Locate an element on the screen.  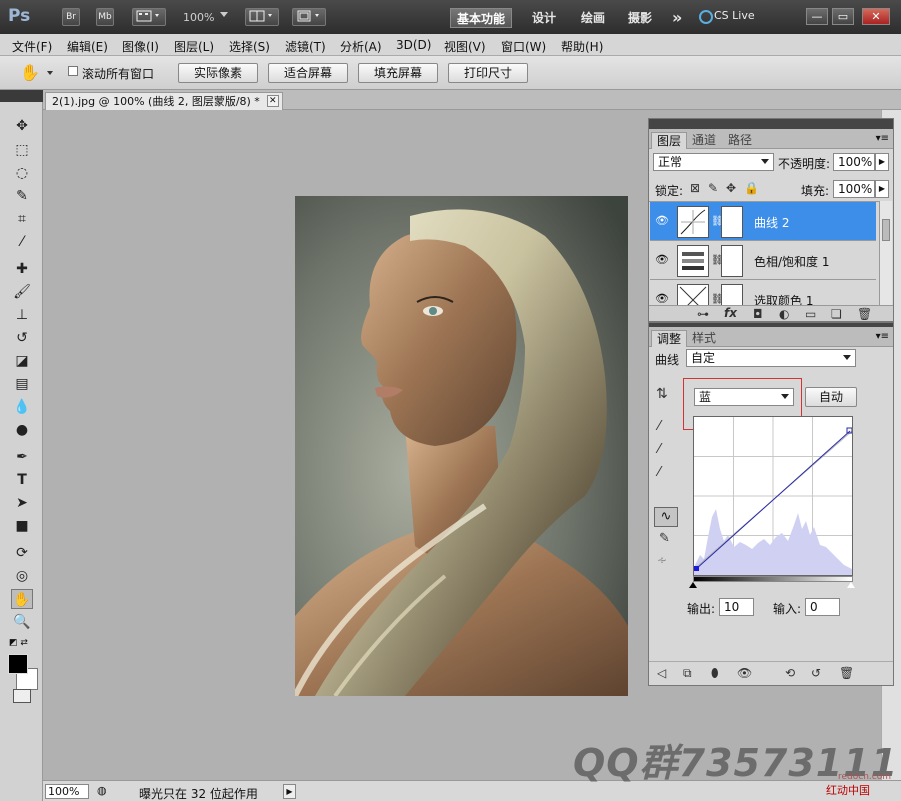
hand-tool-preset-icon: ✋ is located at coordinates (30, 72).